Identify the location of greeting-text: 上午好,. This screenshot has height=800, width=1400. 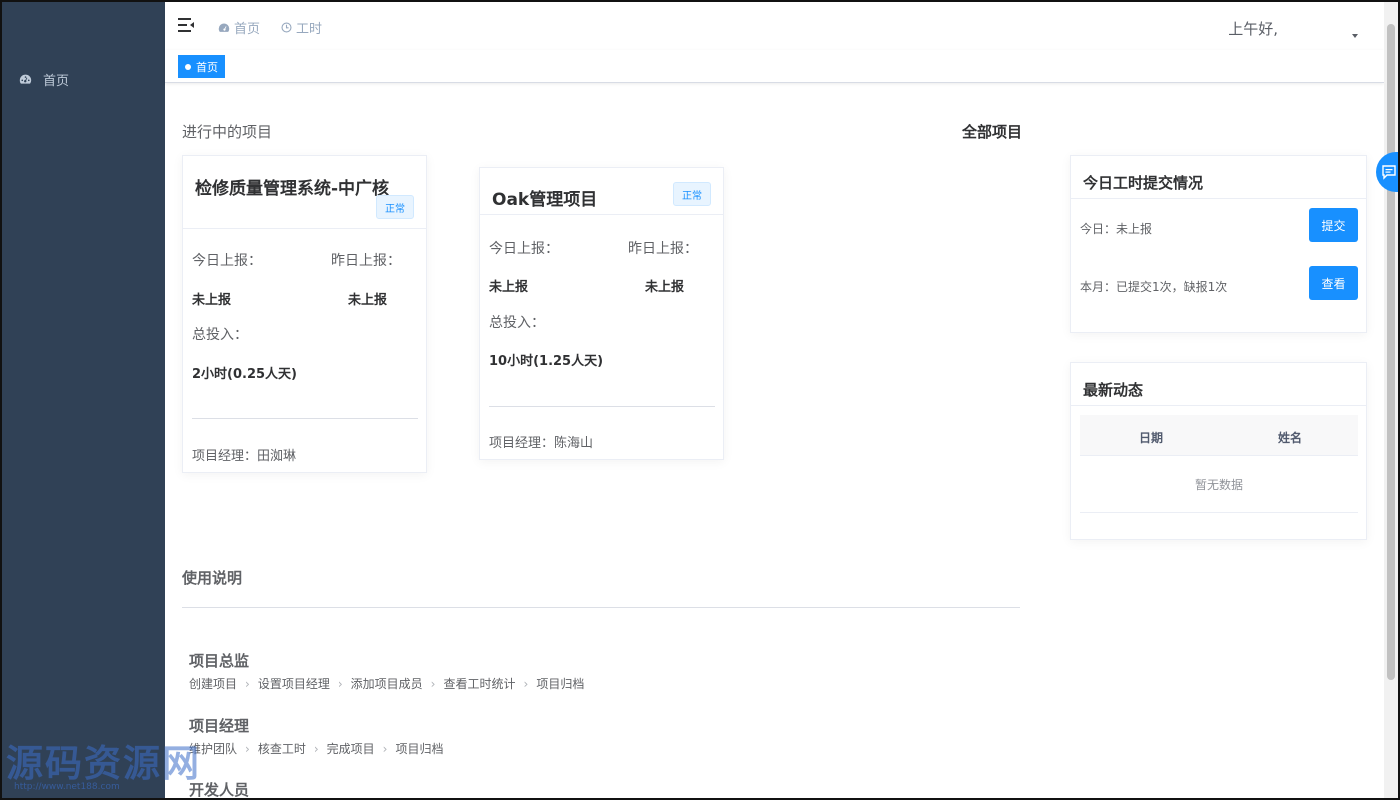
(1253, 29).